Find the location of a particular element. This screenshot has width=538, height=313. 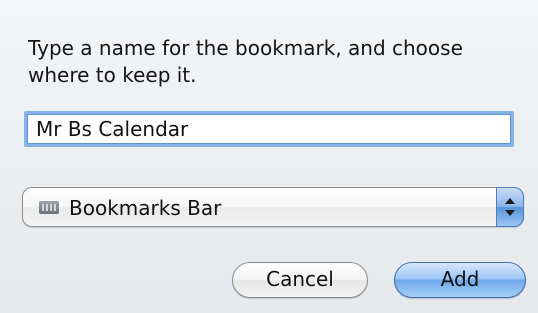

cancel-button: Cancel is located at coordinates (300, 280).